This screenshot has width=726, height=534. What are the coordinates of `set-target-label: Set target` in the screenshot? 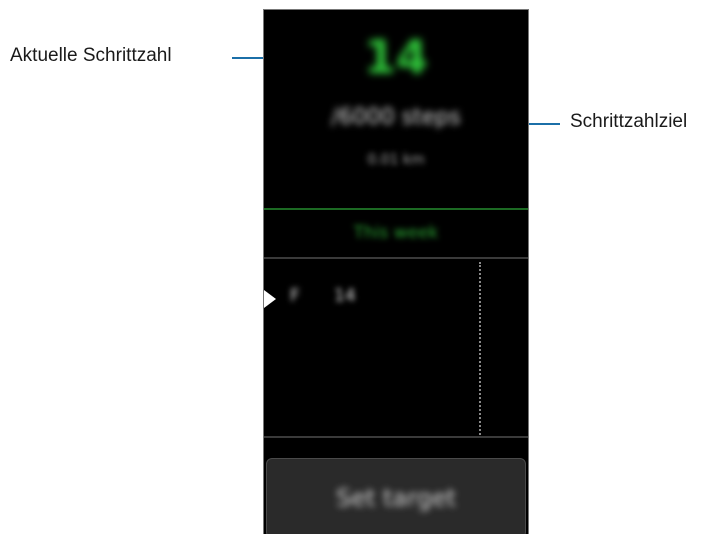 It's located at (395, 498).